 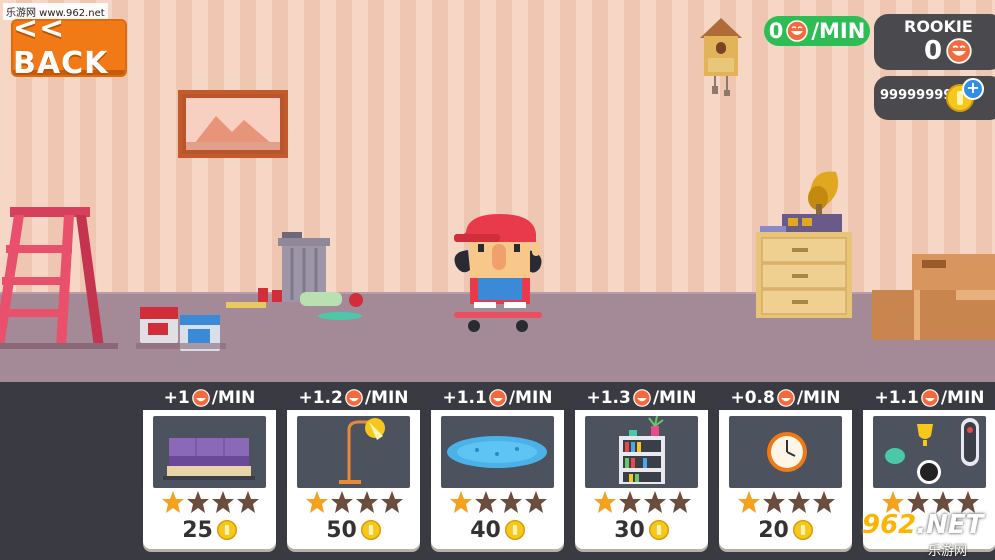 What do you see at coordinates (752, 398) in the screenshot?
I see `card-rate-value: +0.8` at bounding box center [752, 398].